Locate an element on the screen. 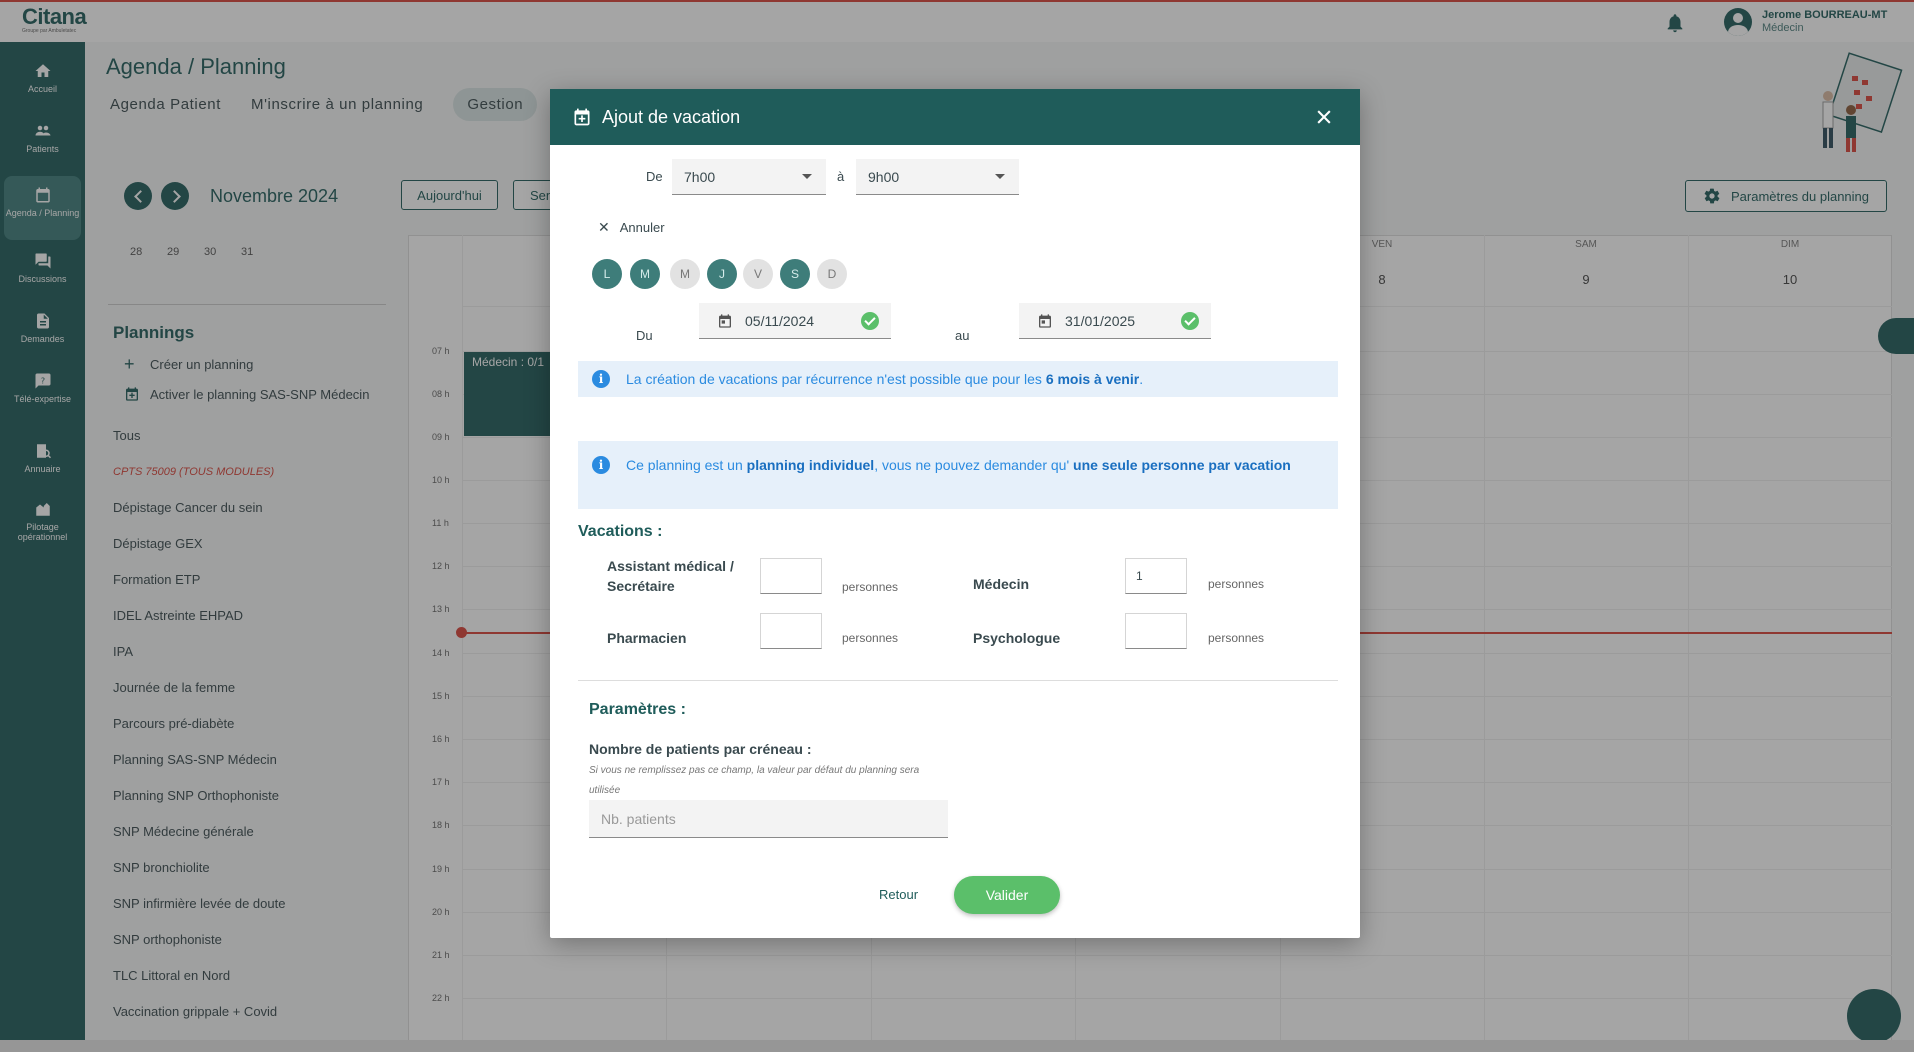 Image resolution: width=1914 pixels, height=1052 pixels. patients-per-slot-input: Nb. patients is located at coordinates (768, 819).